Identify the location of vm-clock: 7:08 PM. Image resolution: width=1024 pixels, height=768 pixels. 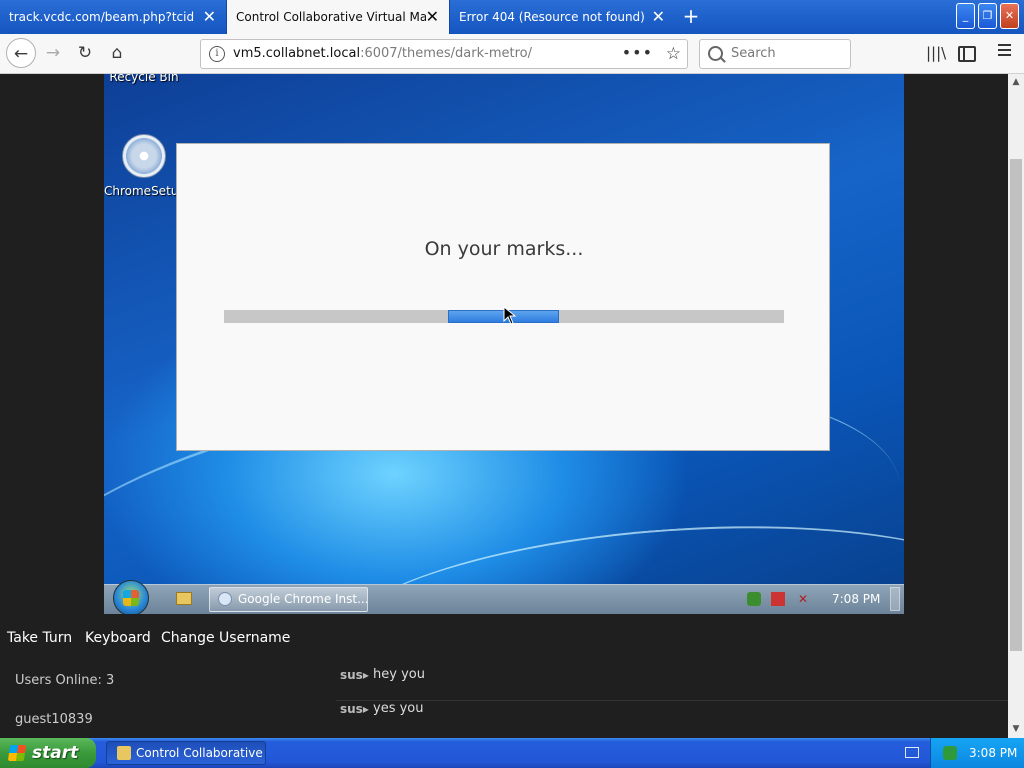
(856, 599).